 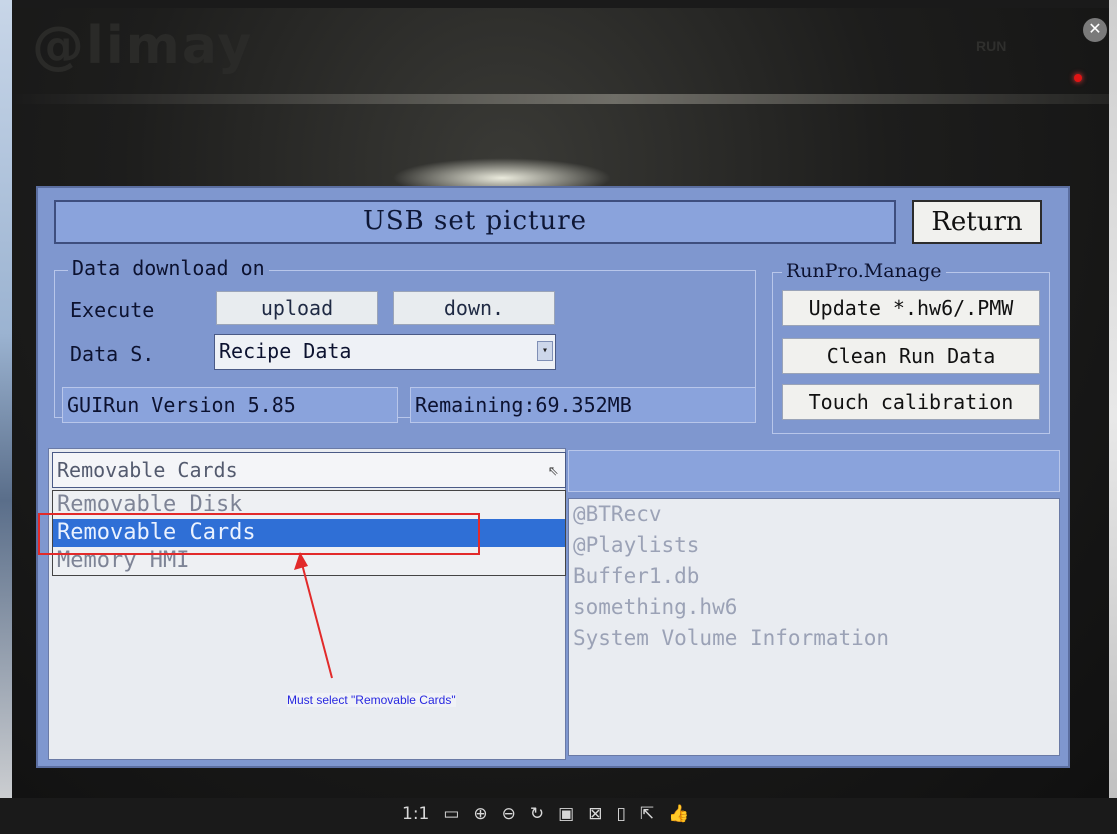 I want to click on viewer-toolbar: 1:1 ▭ ⊕ ⊖ ↻ ▣ ⊠ ▯ ⇱ 👍, so click(x=558, y=816).